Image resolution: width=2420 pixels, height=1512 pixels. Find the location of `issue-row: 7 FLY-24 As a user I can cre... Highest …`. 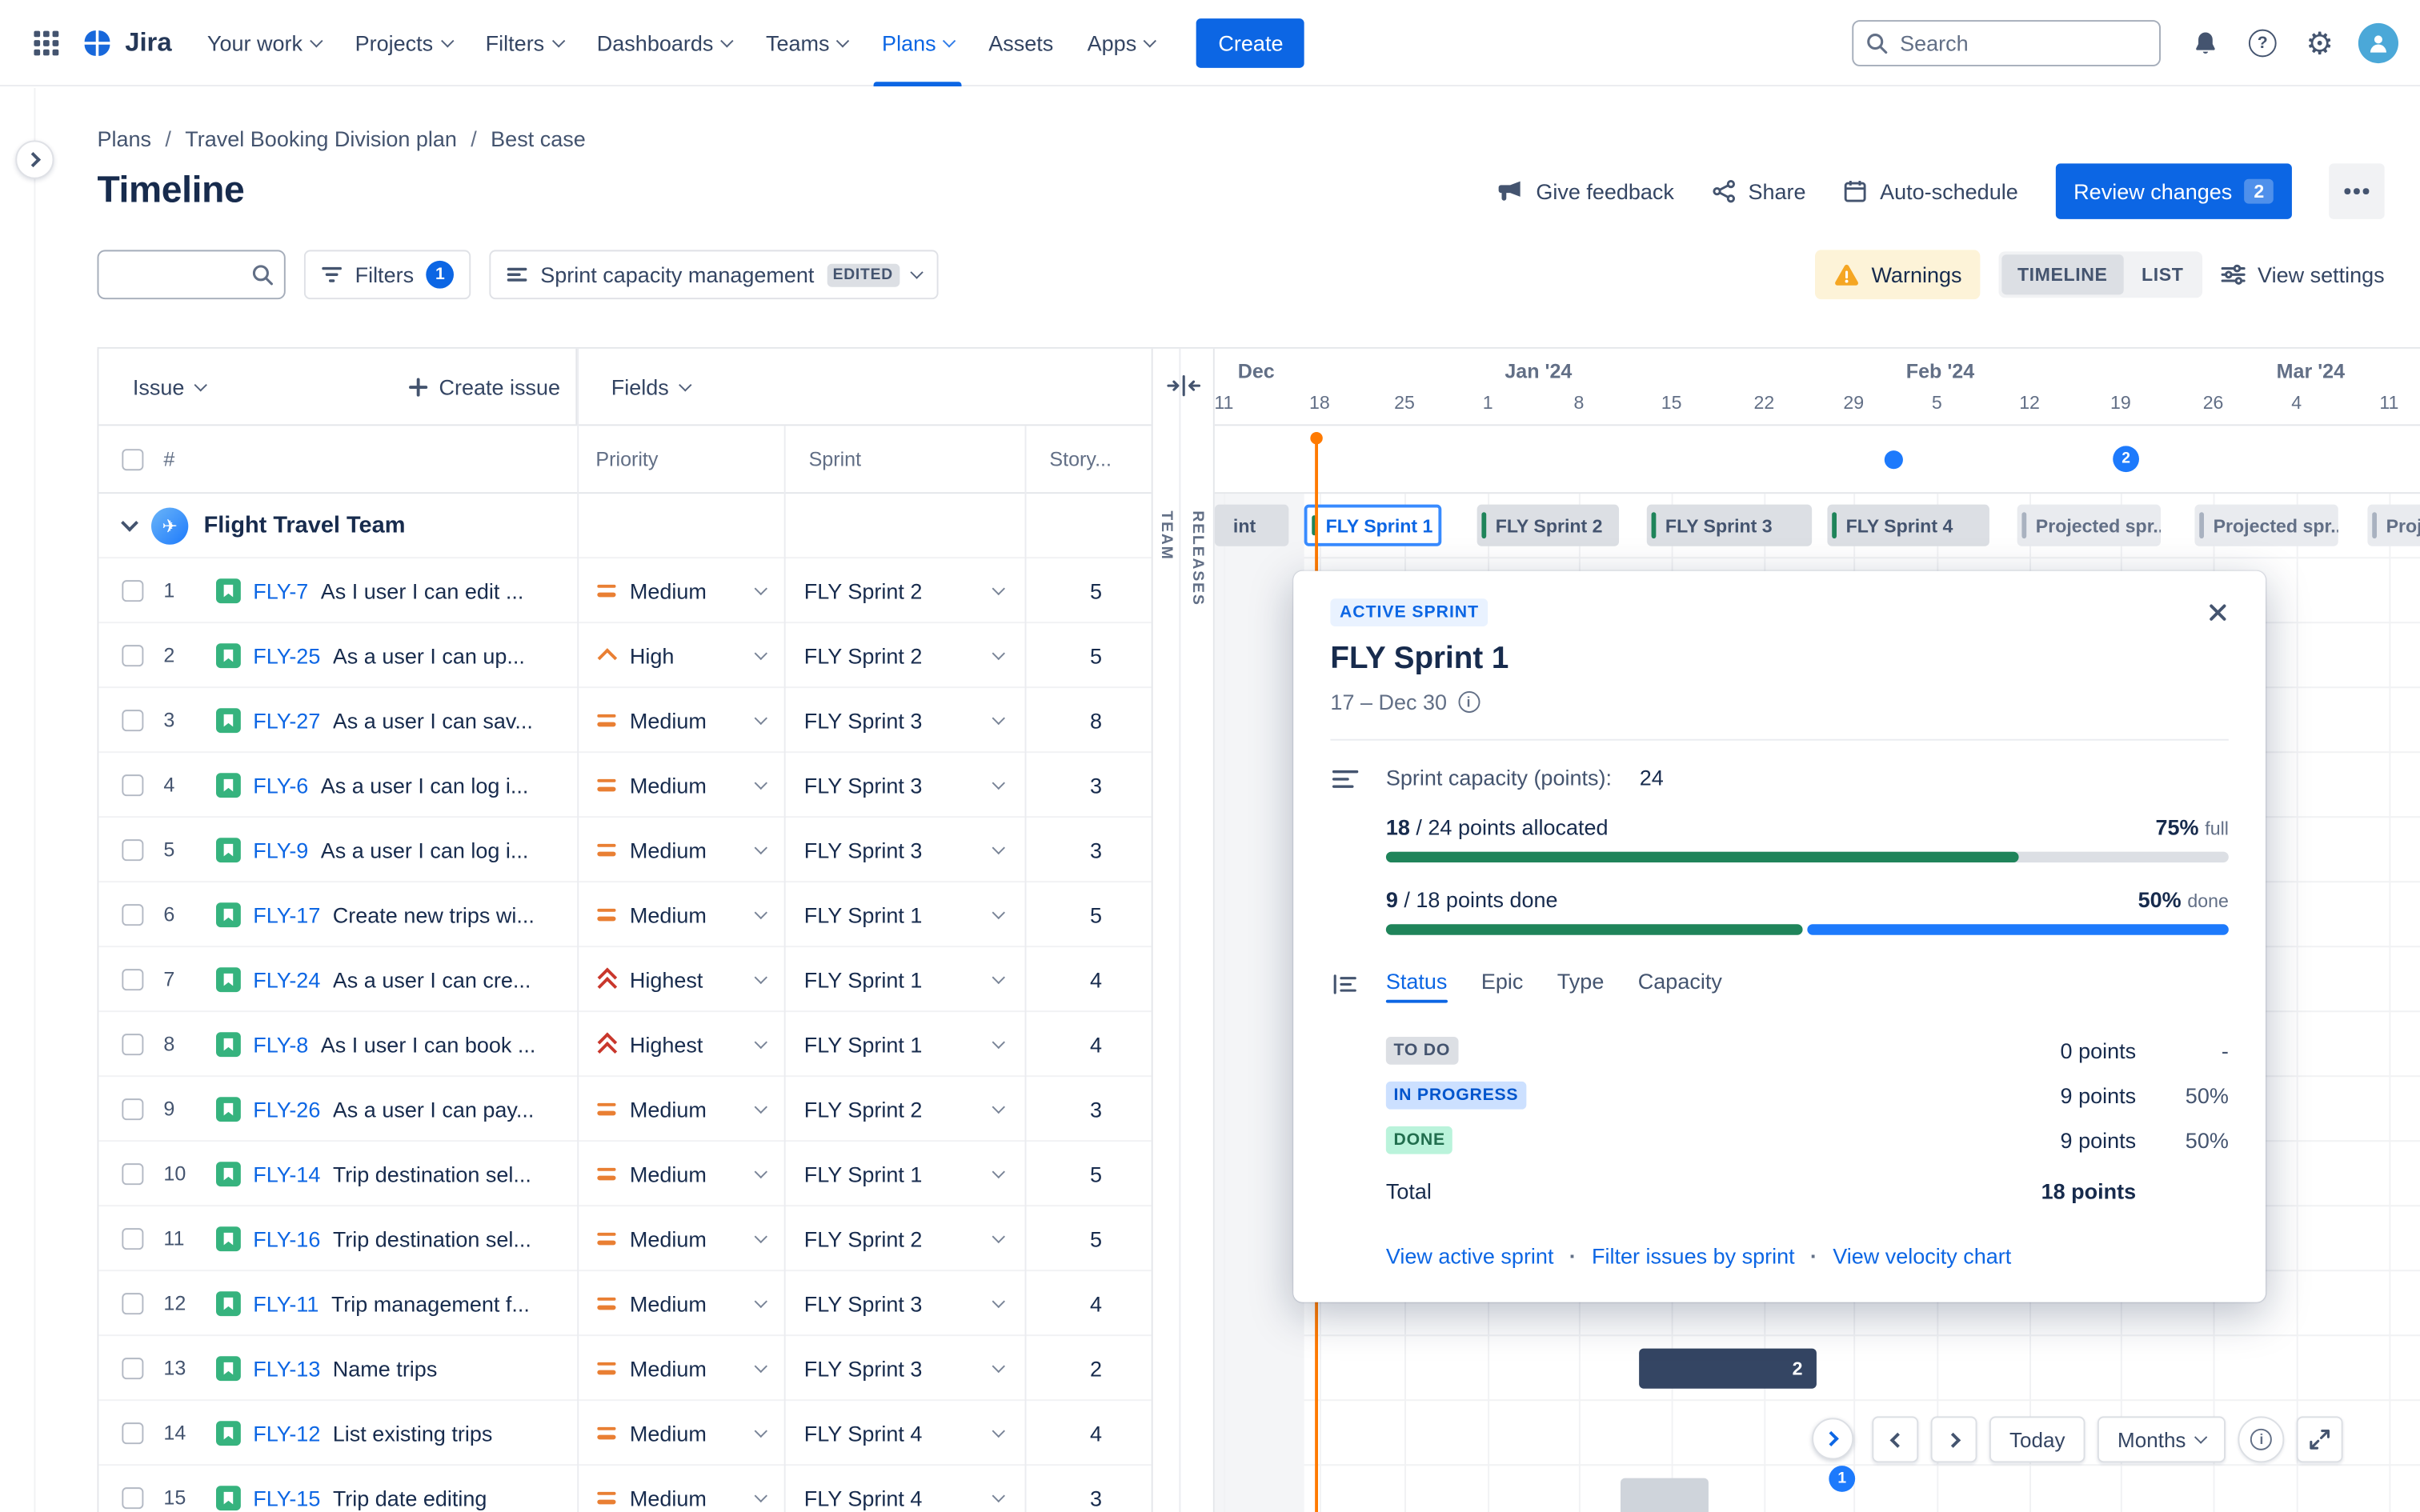

issue-row: 7 FLY-24 As a user I can cre... Highest … is located at coordinates (625, 980).